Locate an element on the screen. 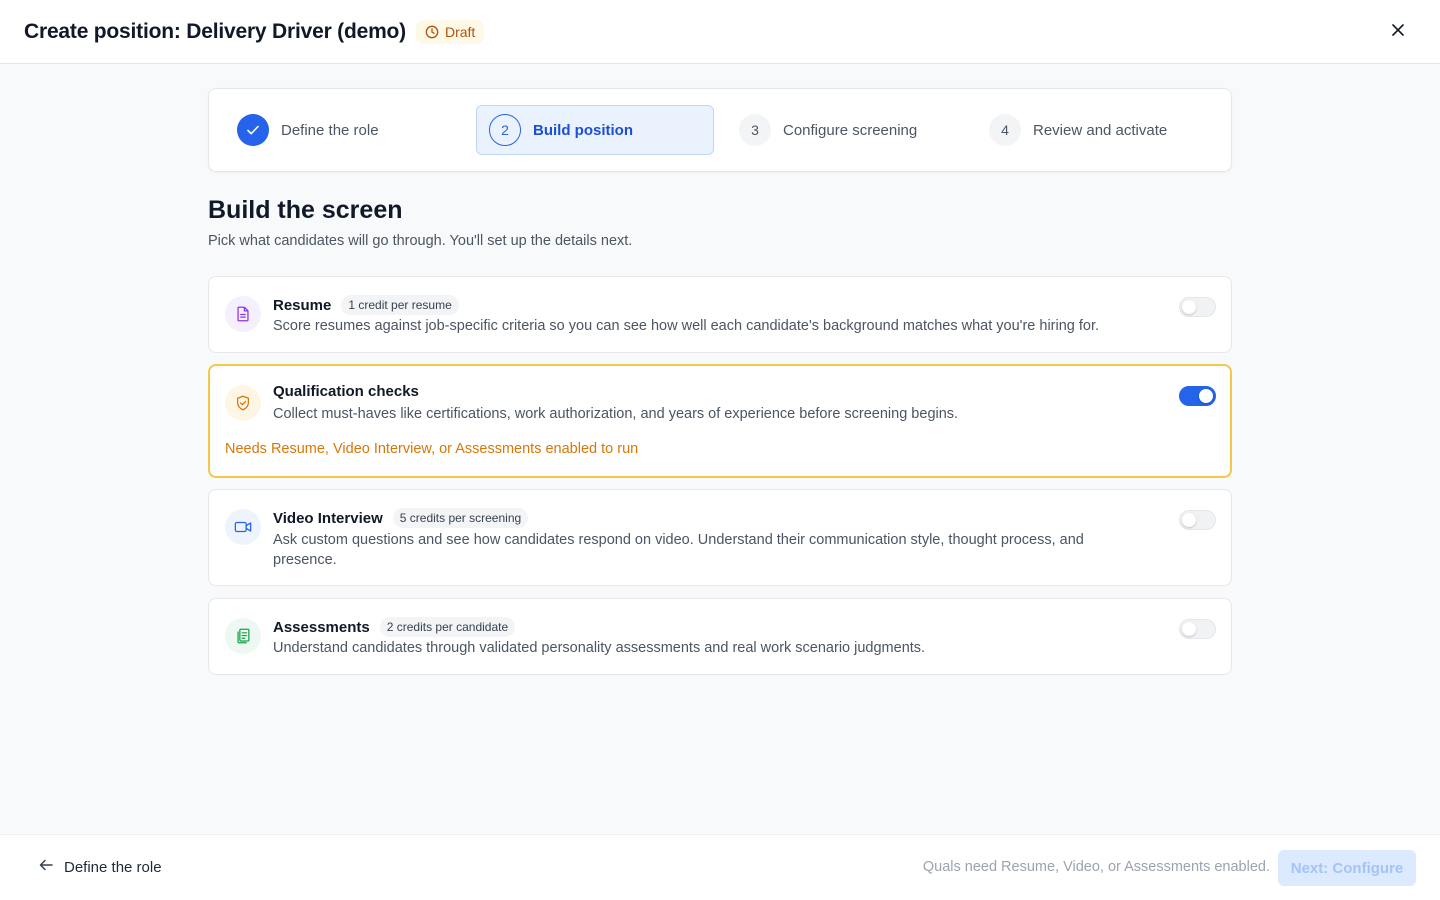  checkmark-icon is located at coordinates (253, 130).